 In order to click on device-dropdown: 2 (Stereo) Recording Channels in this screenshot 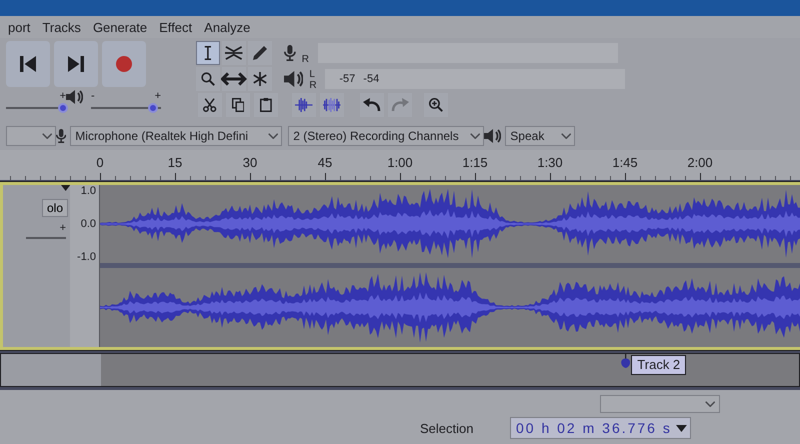, I will do `click(386, 136)`.